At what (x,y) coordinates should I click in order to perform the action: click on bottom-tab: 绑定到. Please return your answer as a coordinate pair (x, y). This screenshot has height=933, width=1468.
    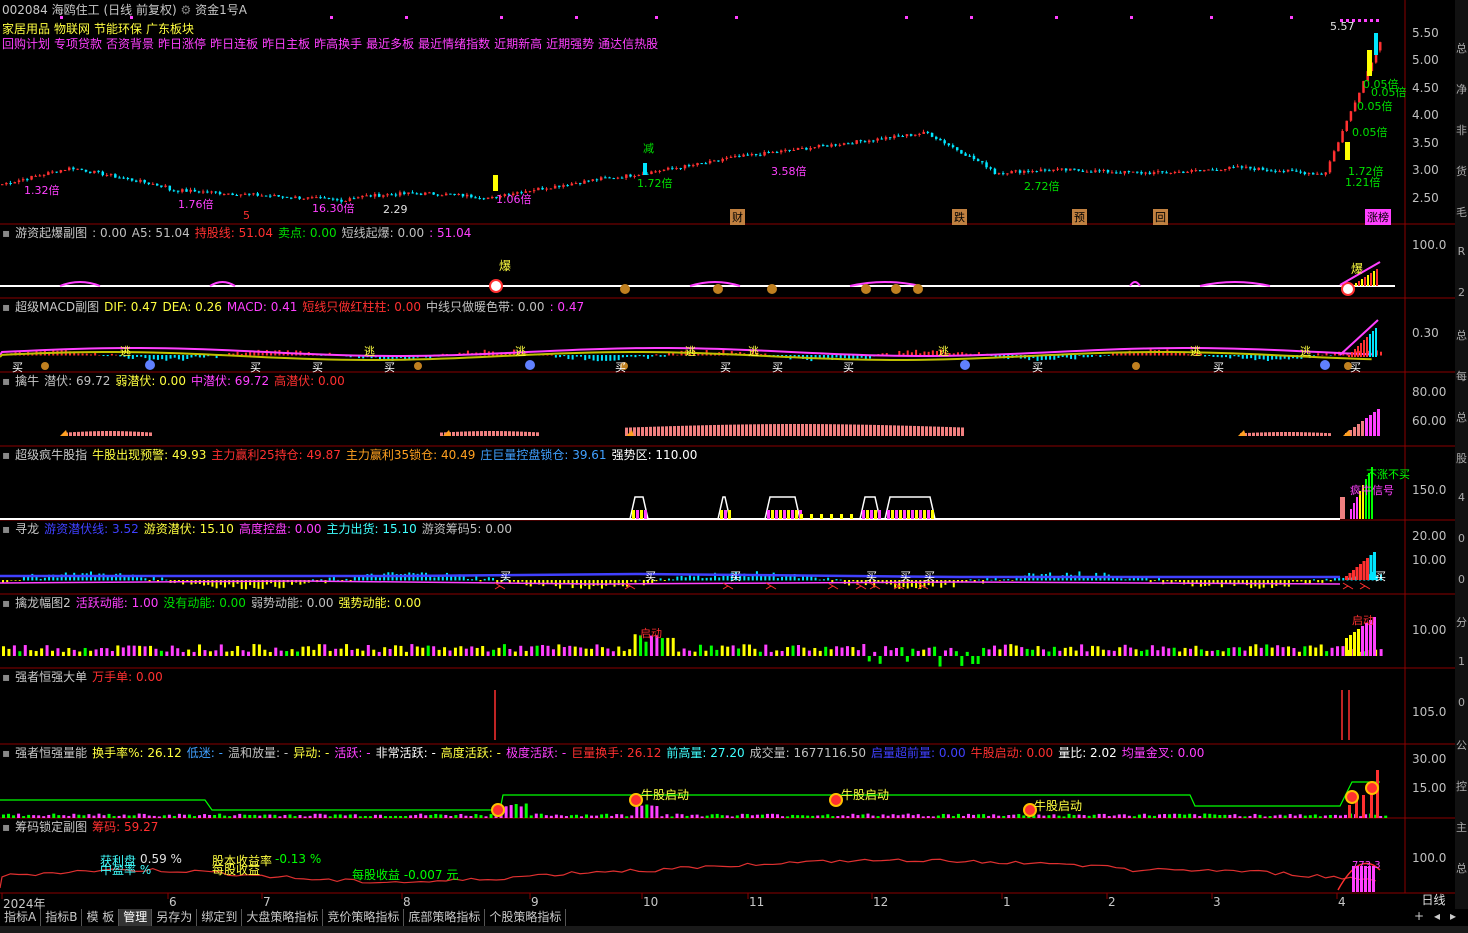
    Looking at the image, I should click on (220, 917).